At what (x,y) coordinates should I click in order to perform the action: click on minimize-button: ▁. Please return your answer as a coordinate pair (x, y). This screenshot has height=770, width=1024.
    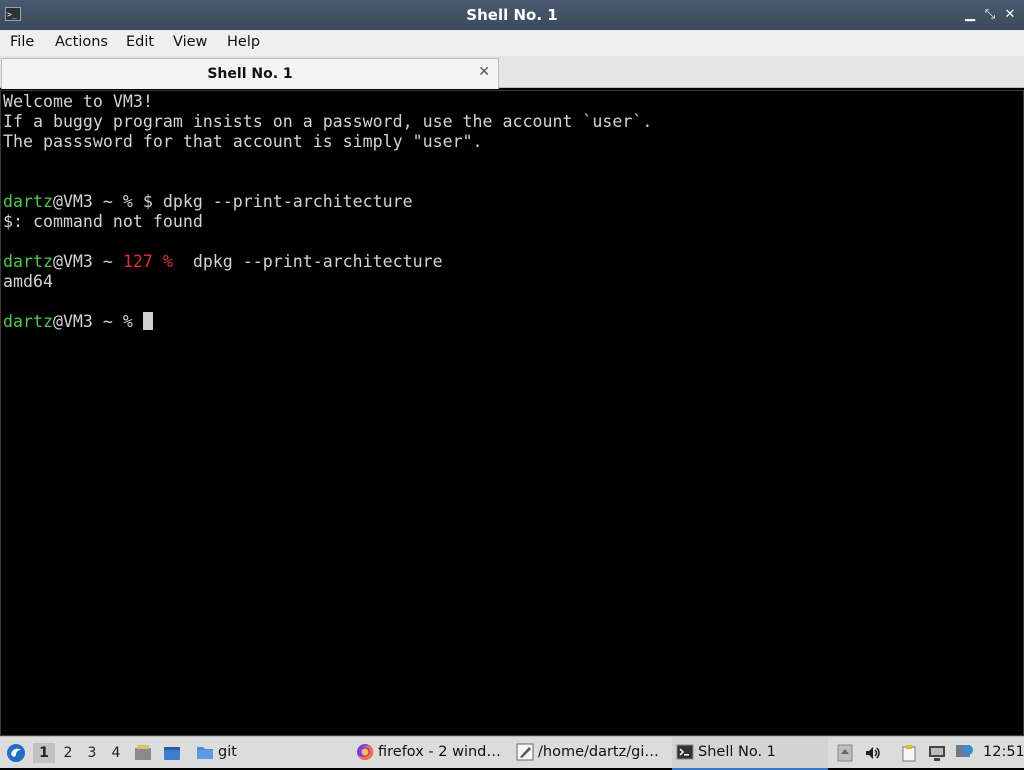
    Looking at the image, I should click on (970, 15).